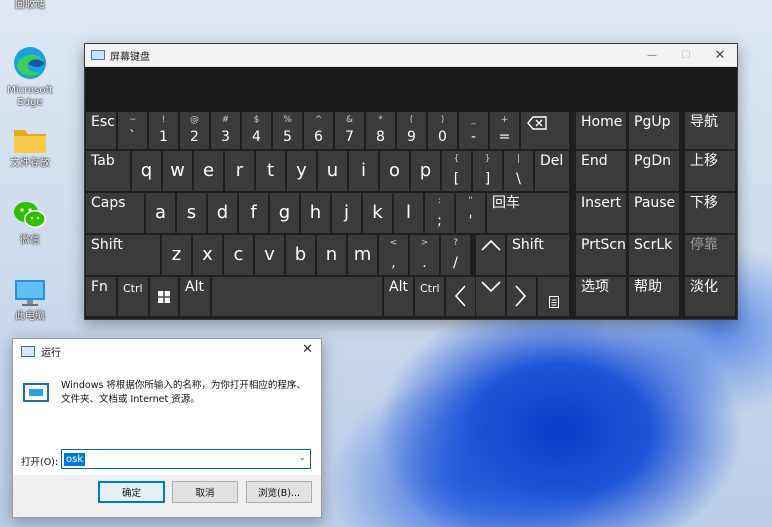 The image size is (772, 527). Describe the element at coordinates (710, 255) in the screenshot. I see `key-dock: 停靠` at that location.